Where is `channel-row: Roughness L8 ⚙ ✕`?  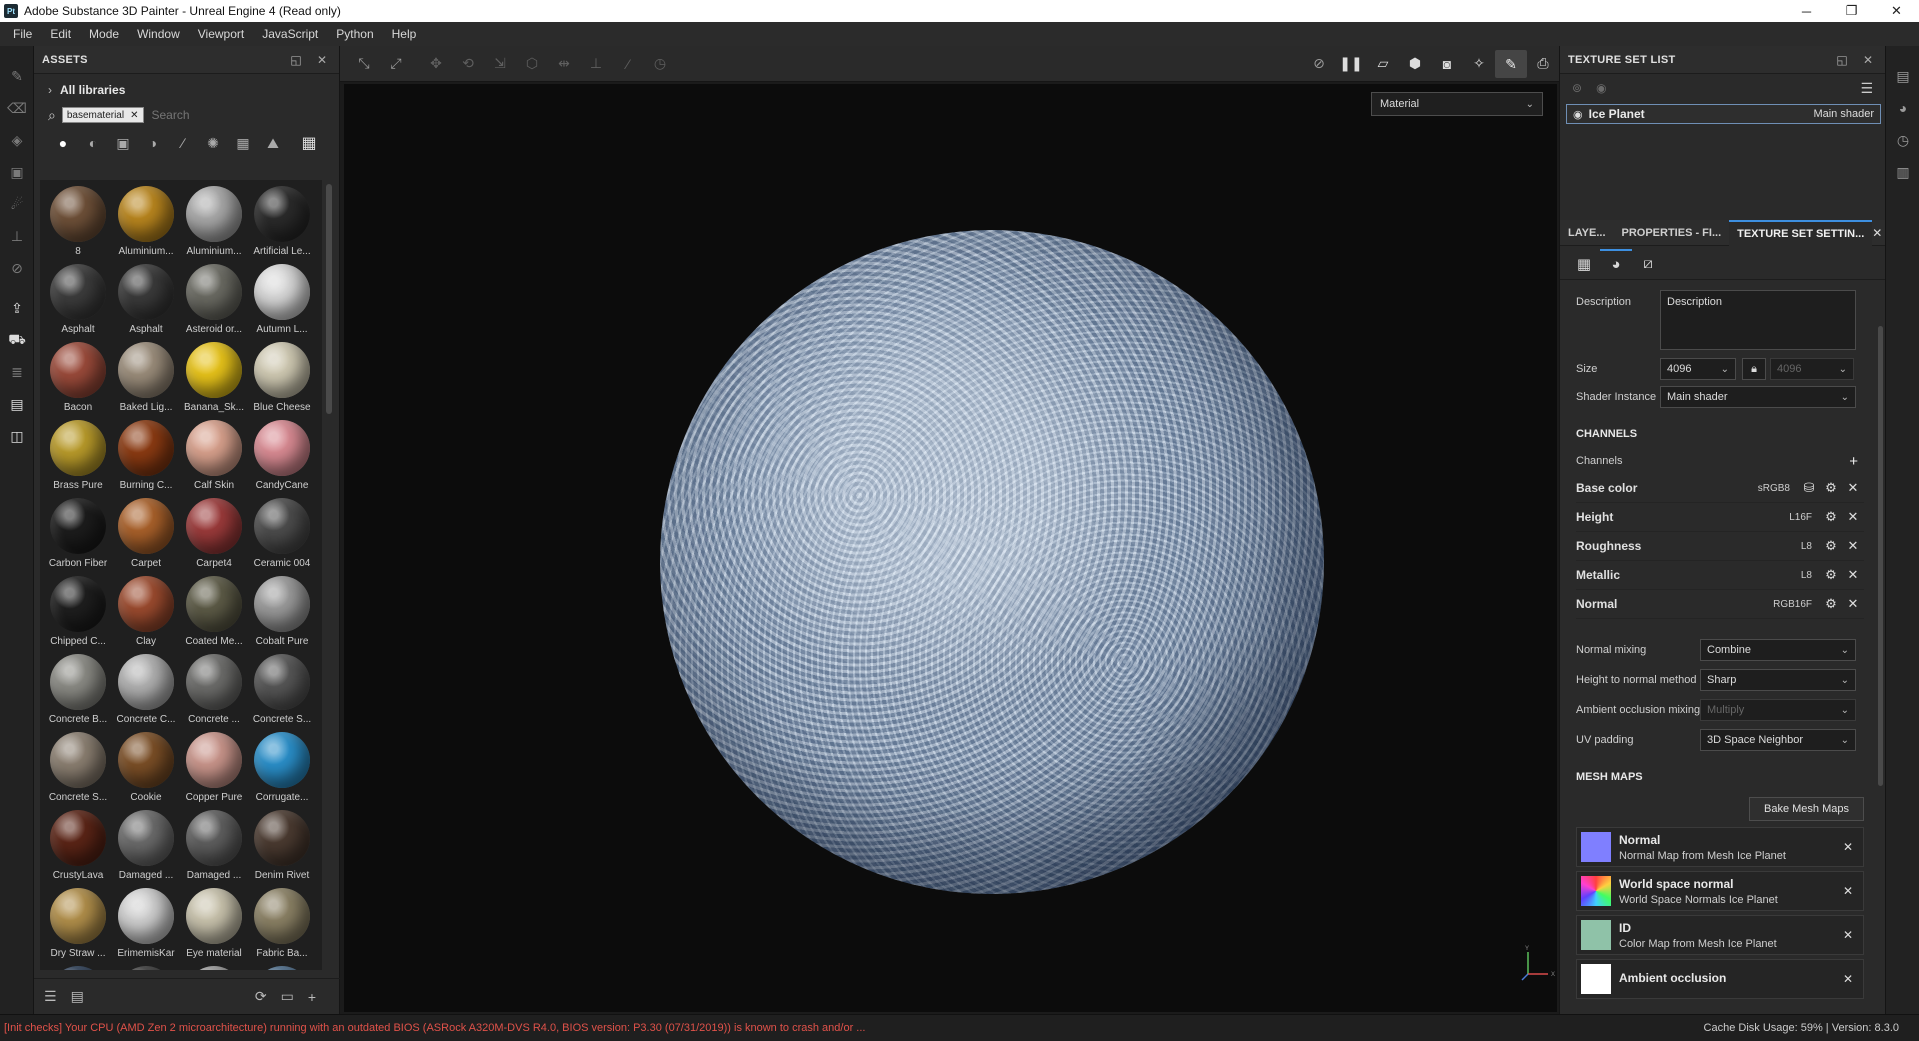
channel-row: Roughness L8 ⚙ ✕ is located at coordinates (1720, 546).